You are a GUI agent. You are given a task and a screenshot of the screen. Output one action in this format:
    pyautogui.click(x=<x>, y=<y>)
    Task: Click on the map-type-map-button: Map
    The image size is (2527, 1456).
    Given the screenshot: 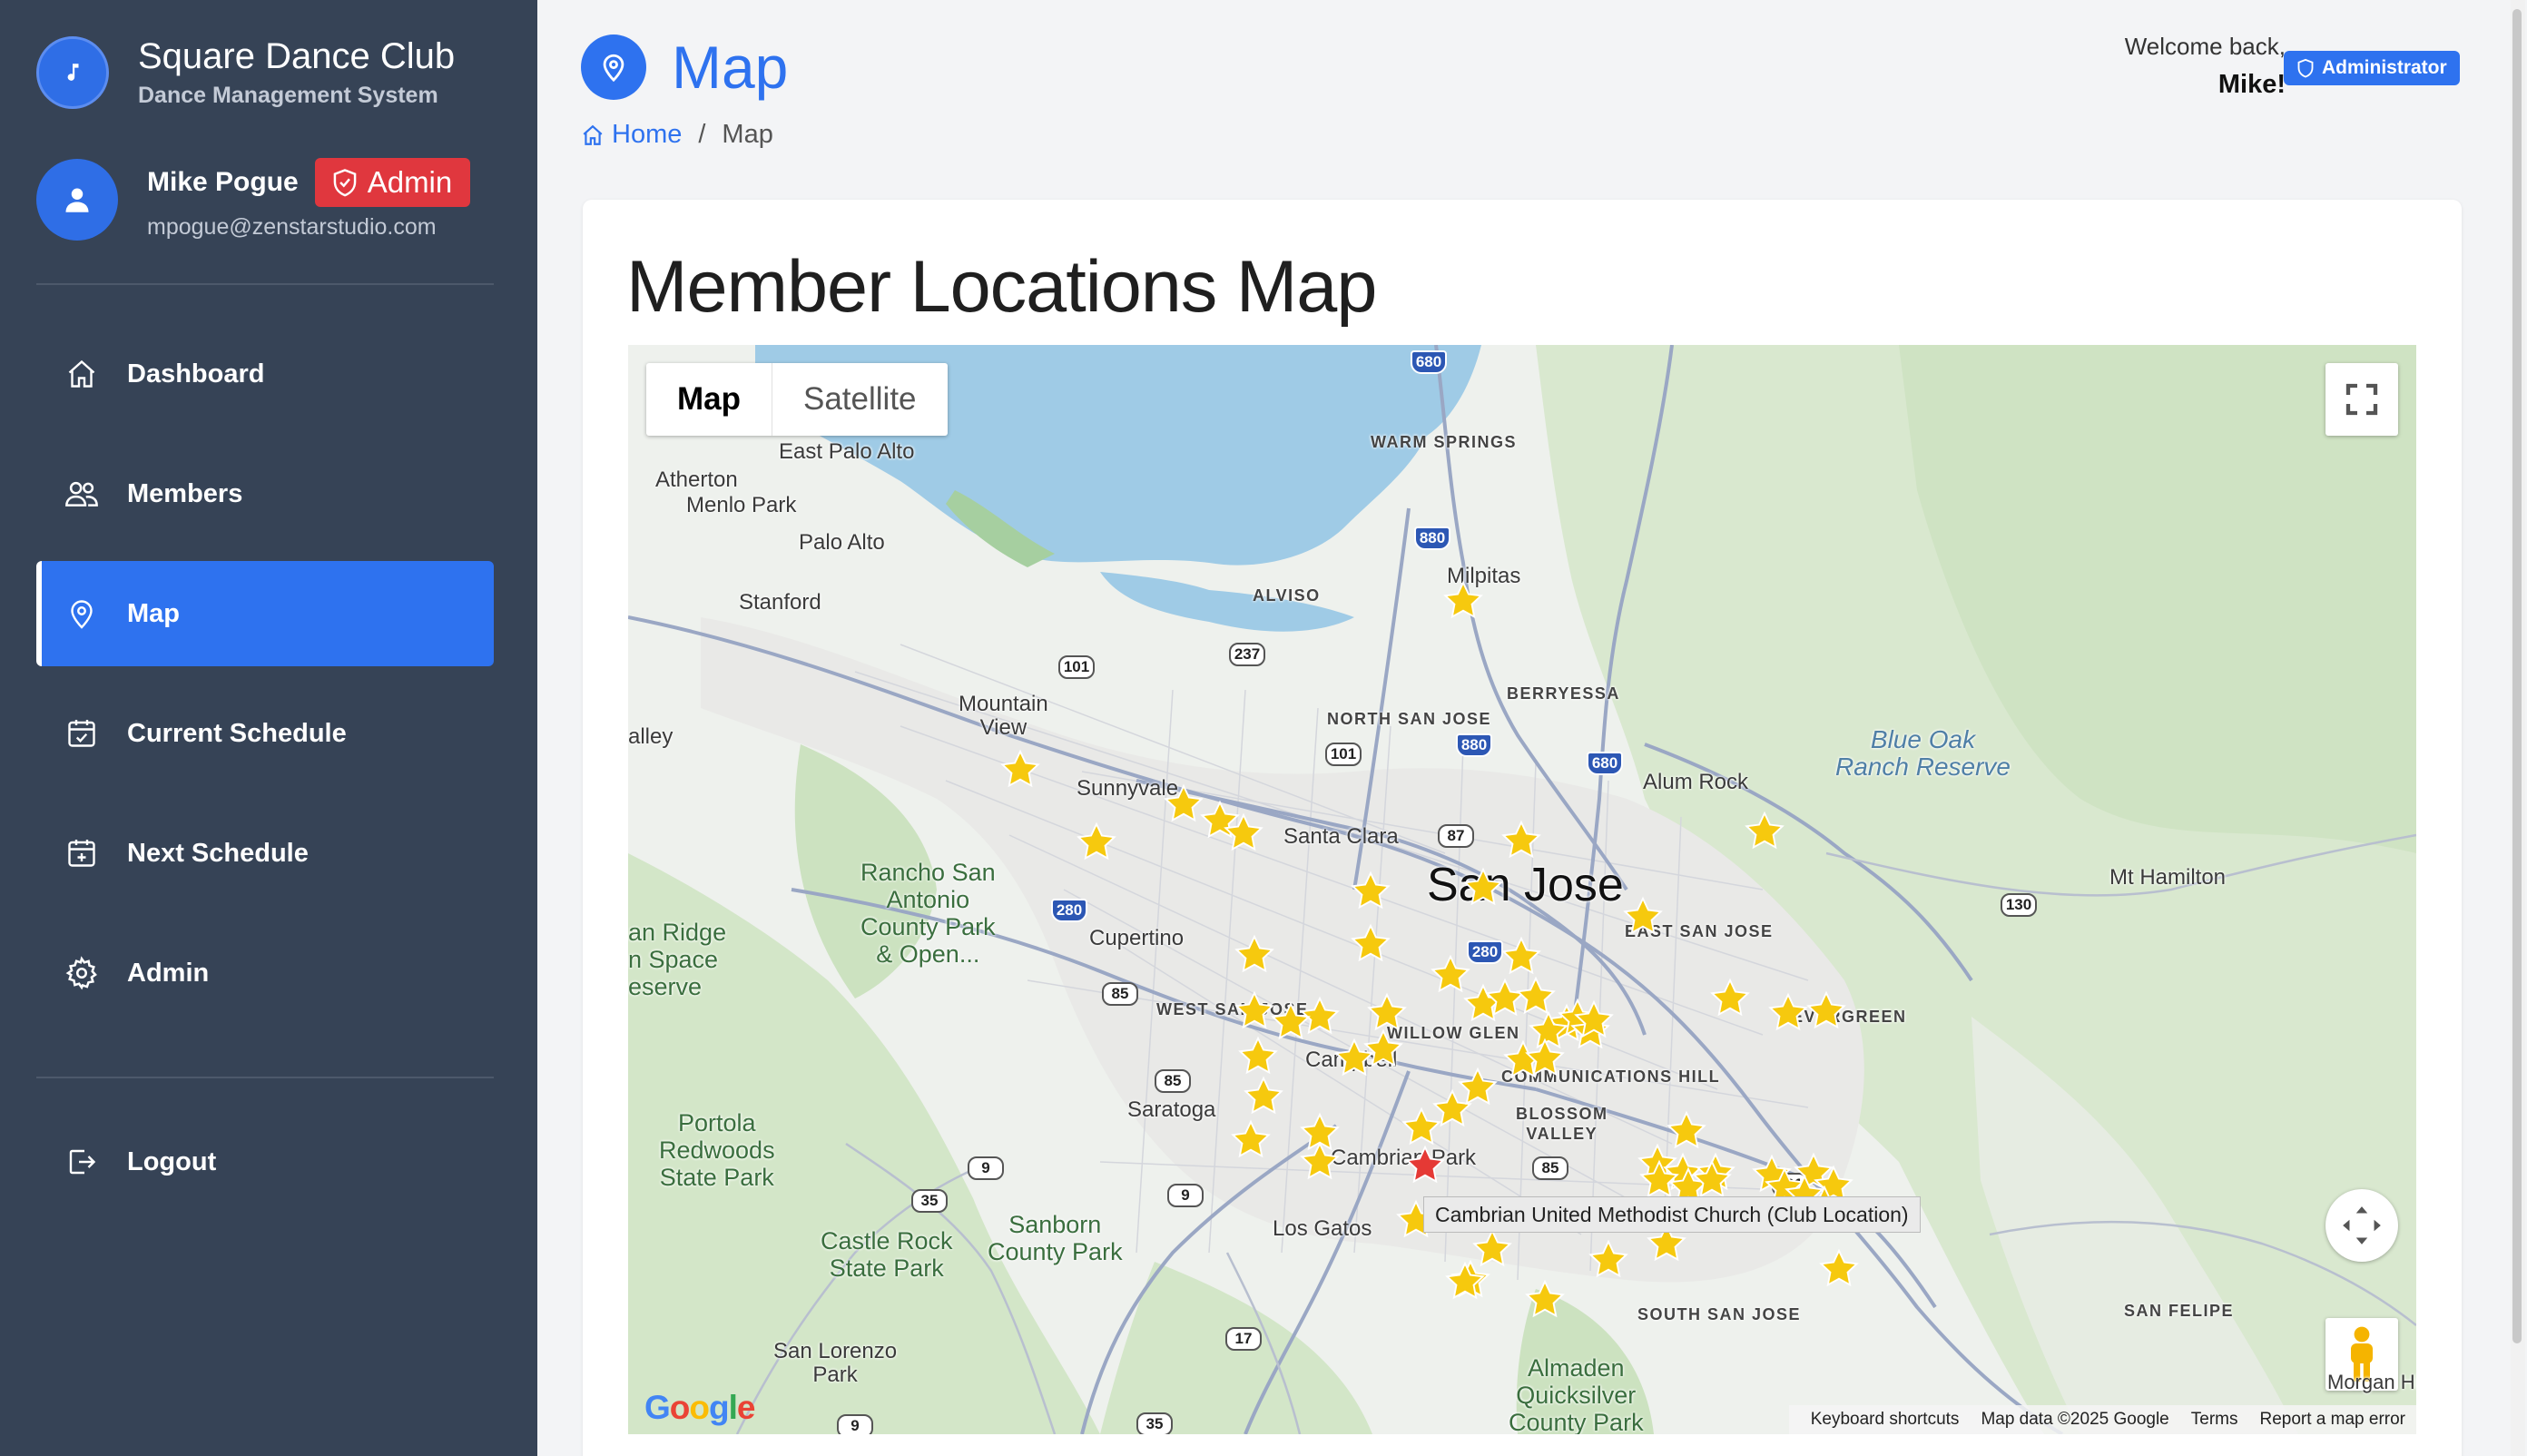 What is the action you would take?
    pyautogui.click(x=709, y=399)
    